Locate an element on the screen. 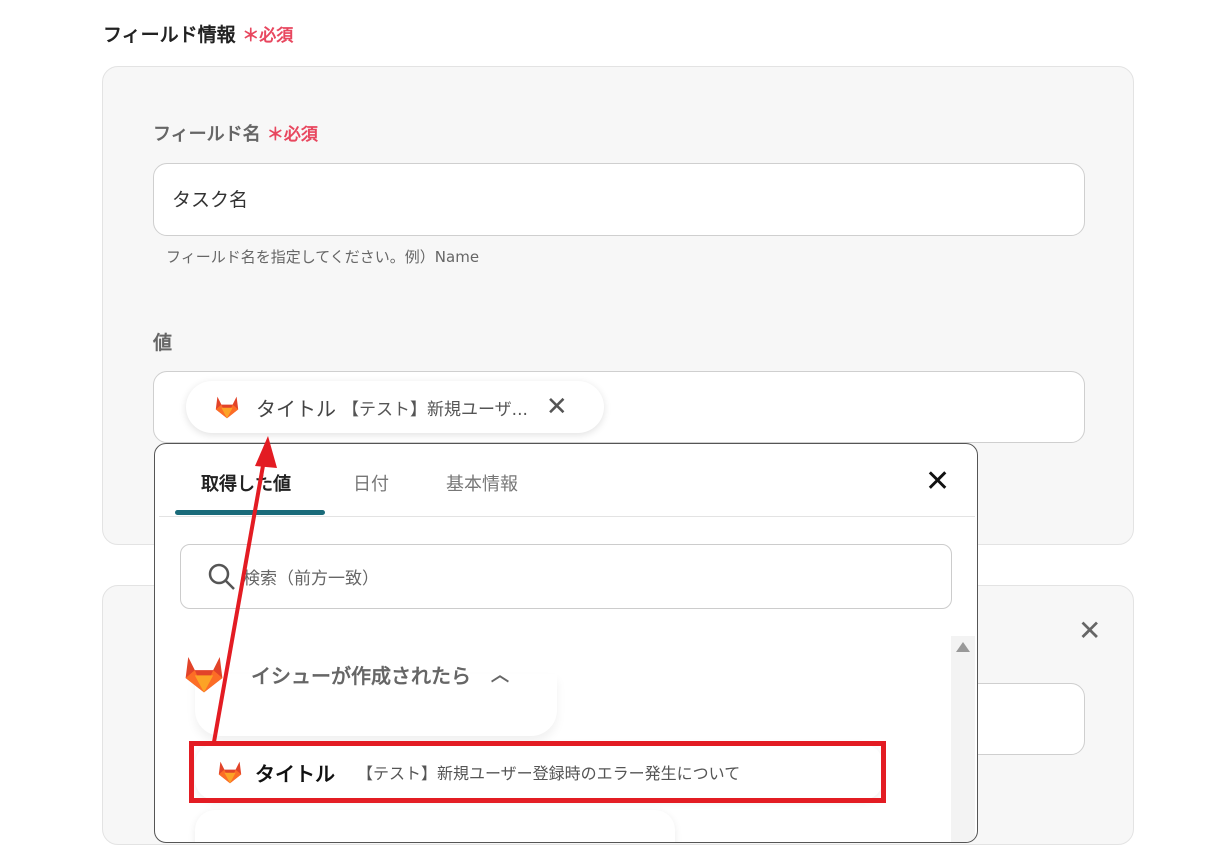 The image size is (1225, 845). annotation-arrow is located at coordinates (244, 589).